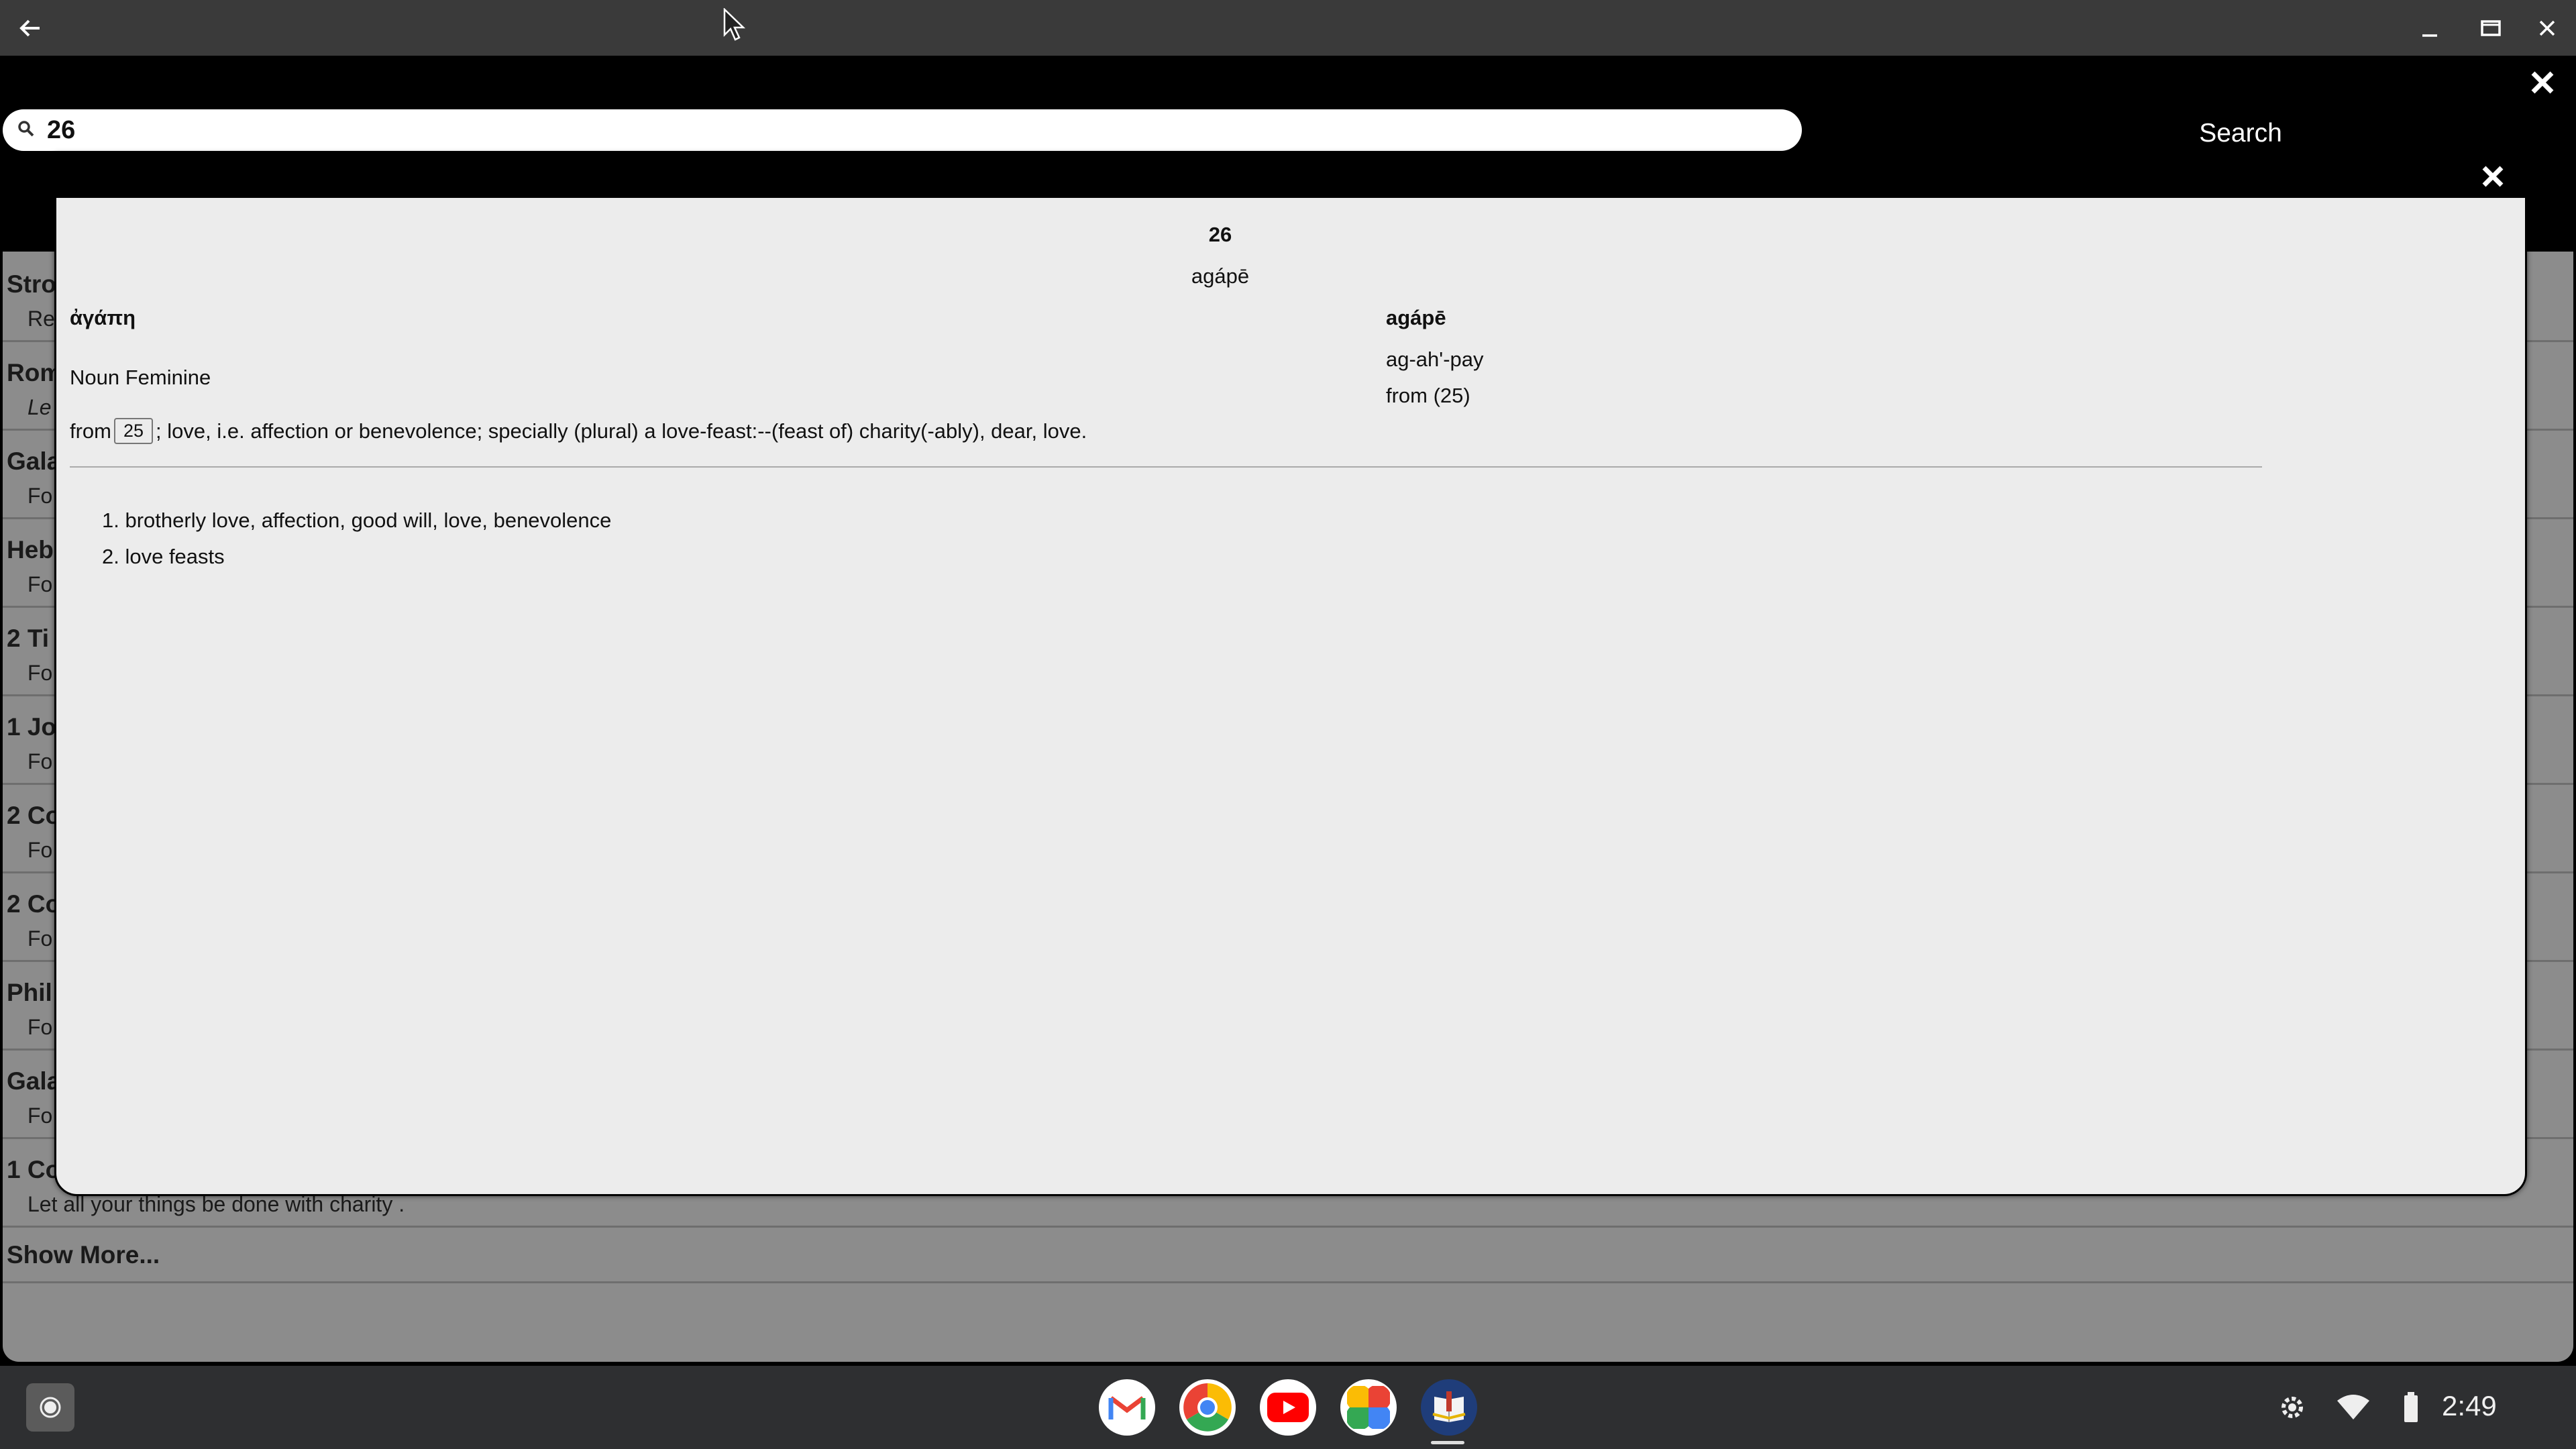 The width and height of the screenshot is (2576, 1449). I want to click on taskbar: 2:49, so click(1288, 1407).